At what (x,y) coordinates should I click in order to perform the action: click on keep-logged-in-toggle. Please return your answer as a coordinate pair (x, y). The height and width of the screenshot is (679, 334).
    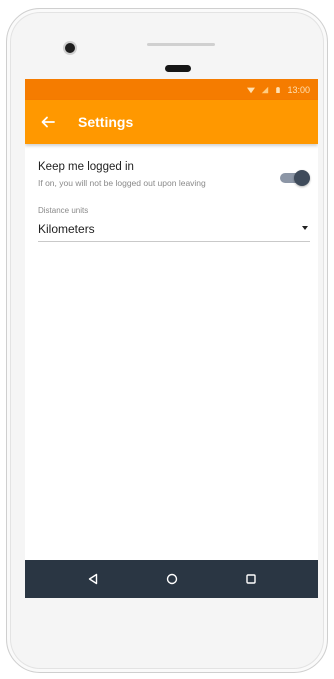
    Looking at the image, I should click on (295, 178).